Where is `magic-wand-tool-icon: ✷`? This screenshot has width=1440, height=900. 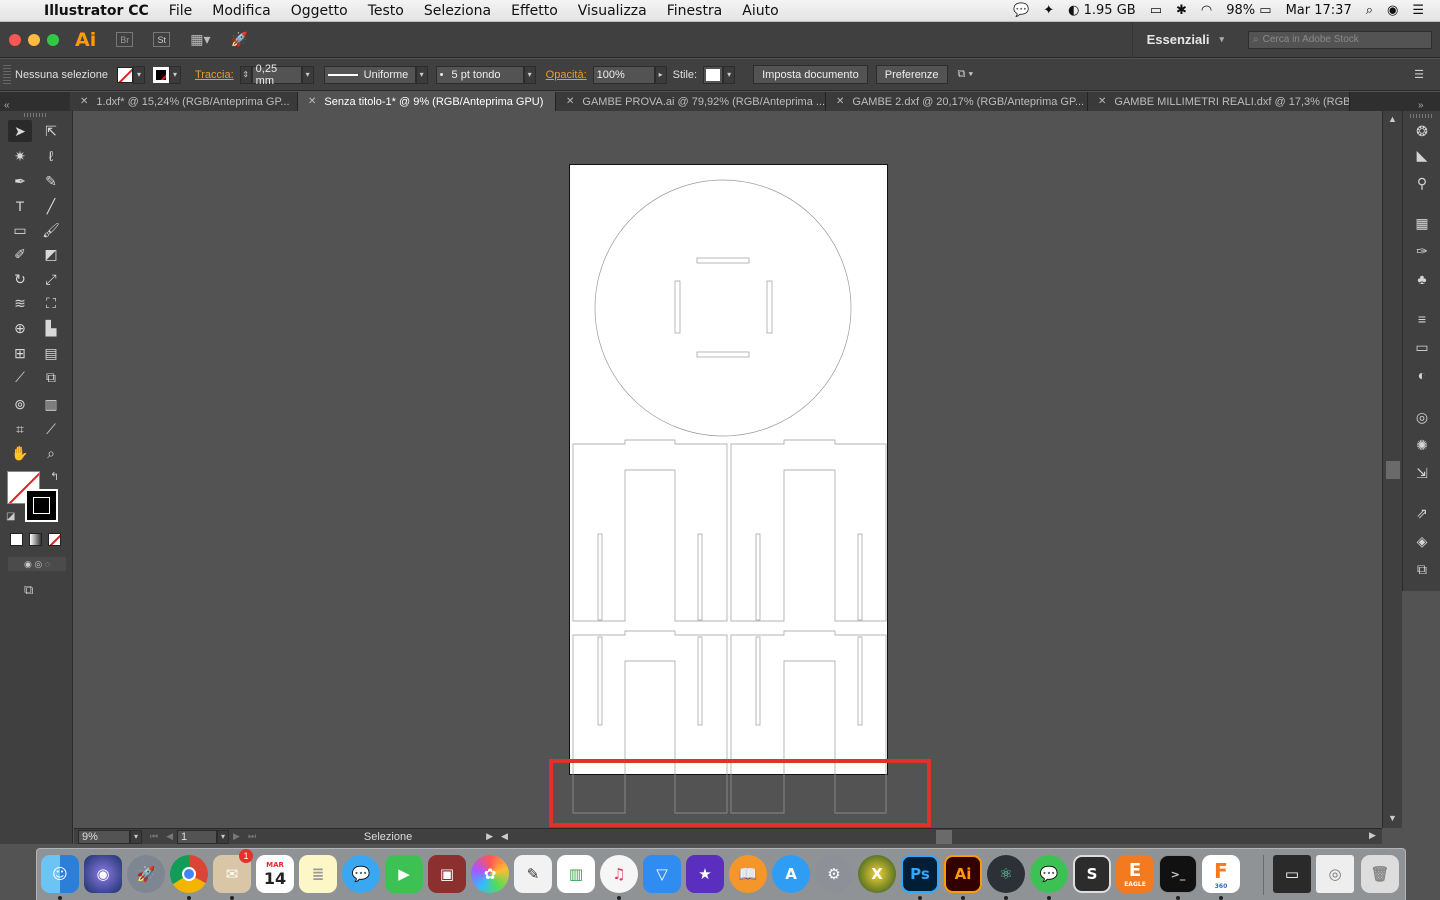
magic-wand-tool-icon: ✷ is located at coordinates (20, 156).